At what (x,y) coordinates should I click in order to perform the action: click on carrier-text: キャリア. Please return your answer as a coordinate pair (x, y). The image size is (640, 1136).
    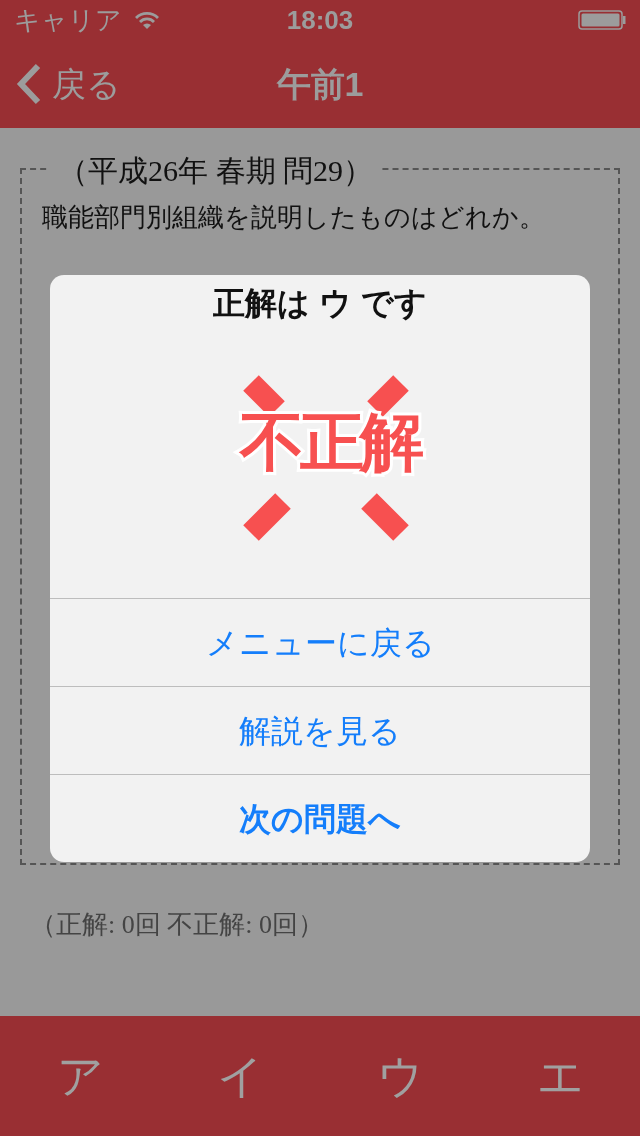
    Looking at the image, I should click on (68, 20).